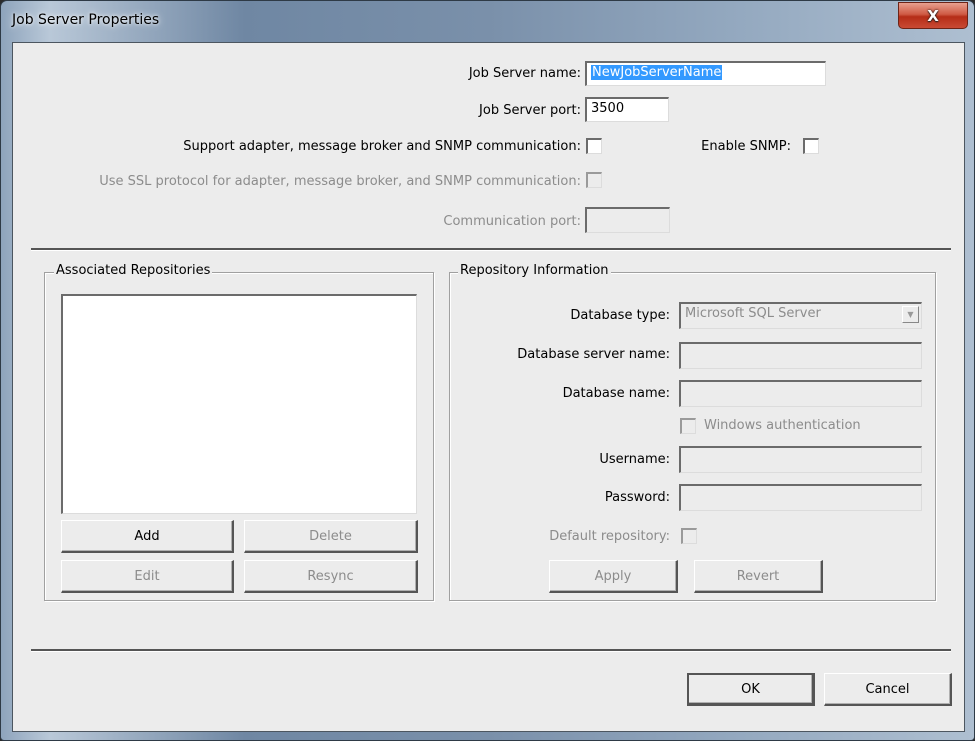 This screenshot has width=975, height=741. Describe the element at coordinates (782, 425) in the screenshot. I see `windows-authentication-label: Windows authentication` at that location.